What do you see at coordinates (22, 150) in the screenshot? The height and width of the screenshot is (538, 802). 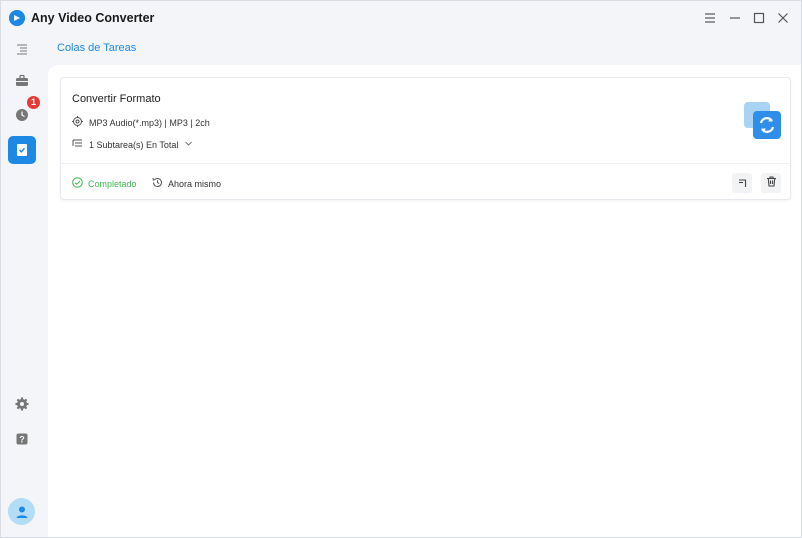 I see `task-queue-icon` at bounding box center [22, 150].